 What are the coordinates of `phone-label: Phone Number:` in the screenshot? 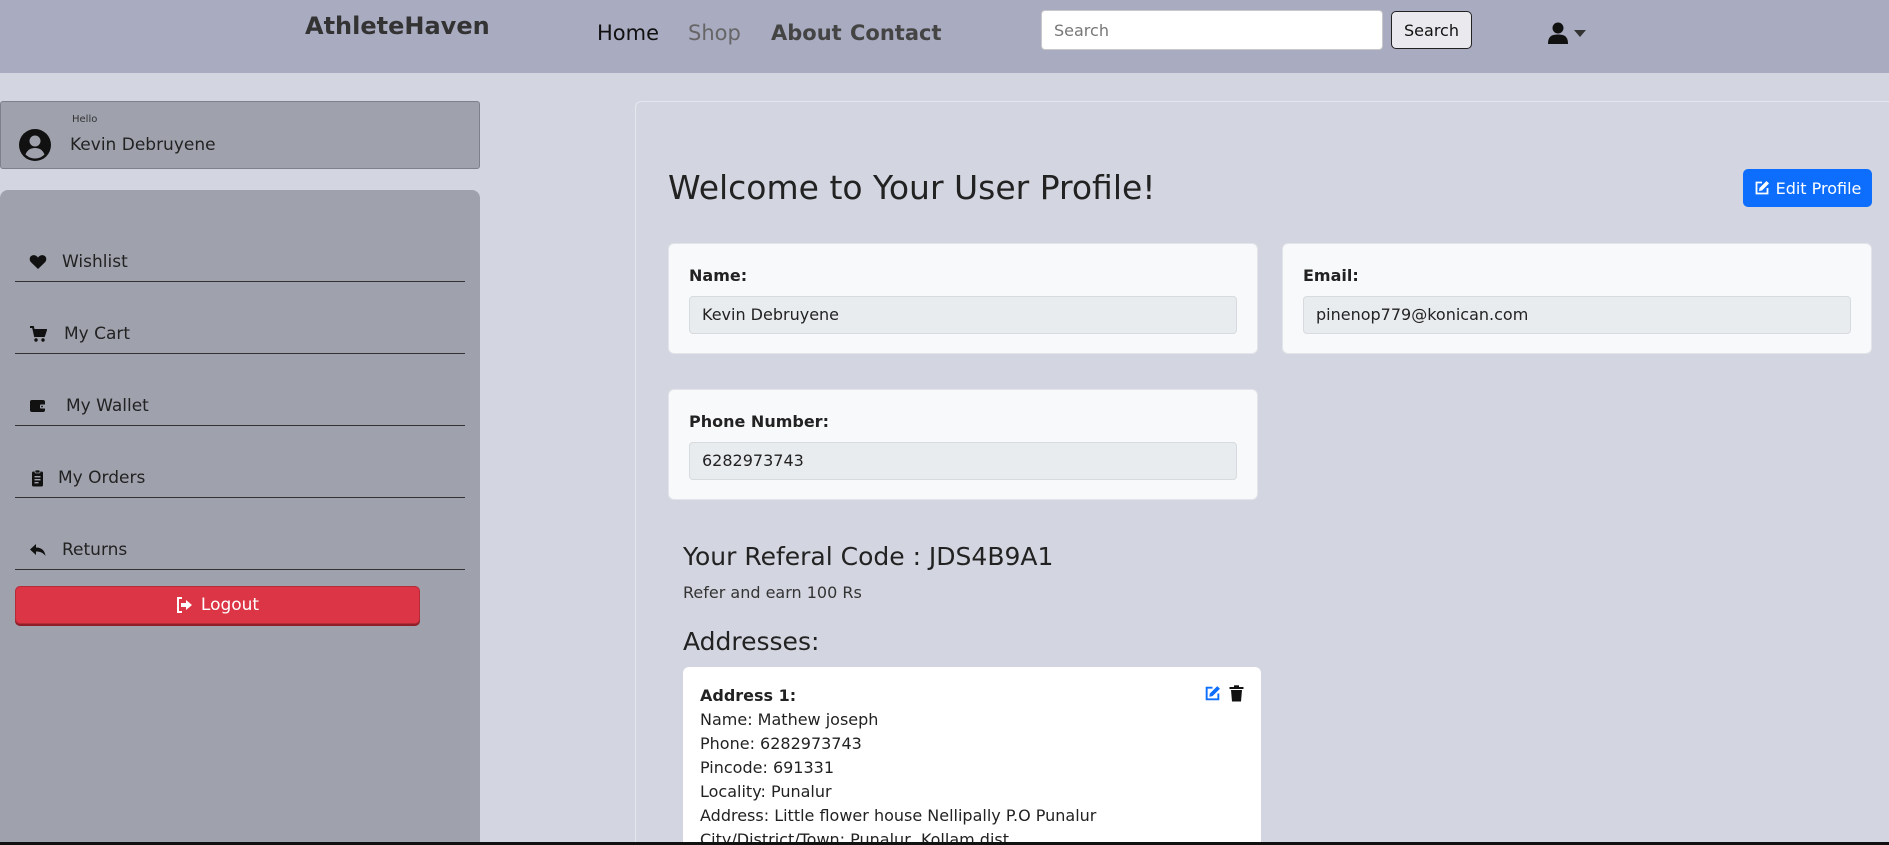 It's located at (759, 421).